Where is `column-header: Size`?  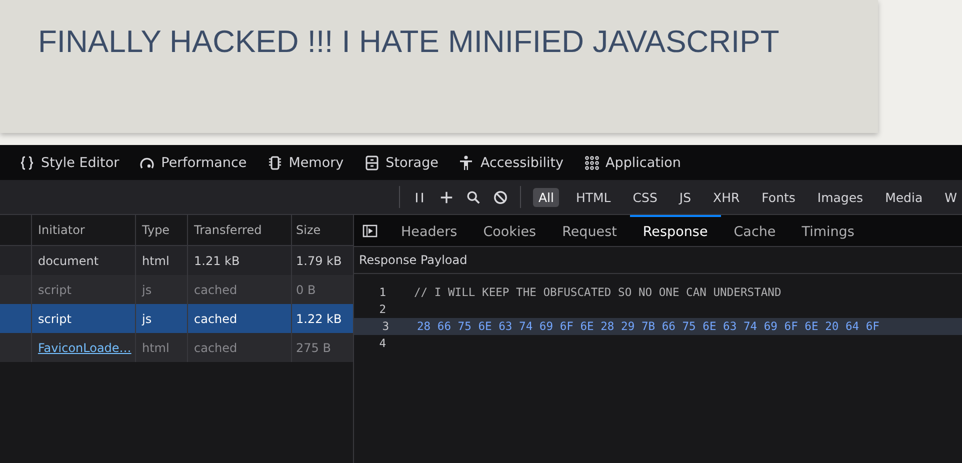 column-header: Size is located at coordinates (322, 230).